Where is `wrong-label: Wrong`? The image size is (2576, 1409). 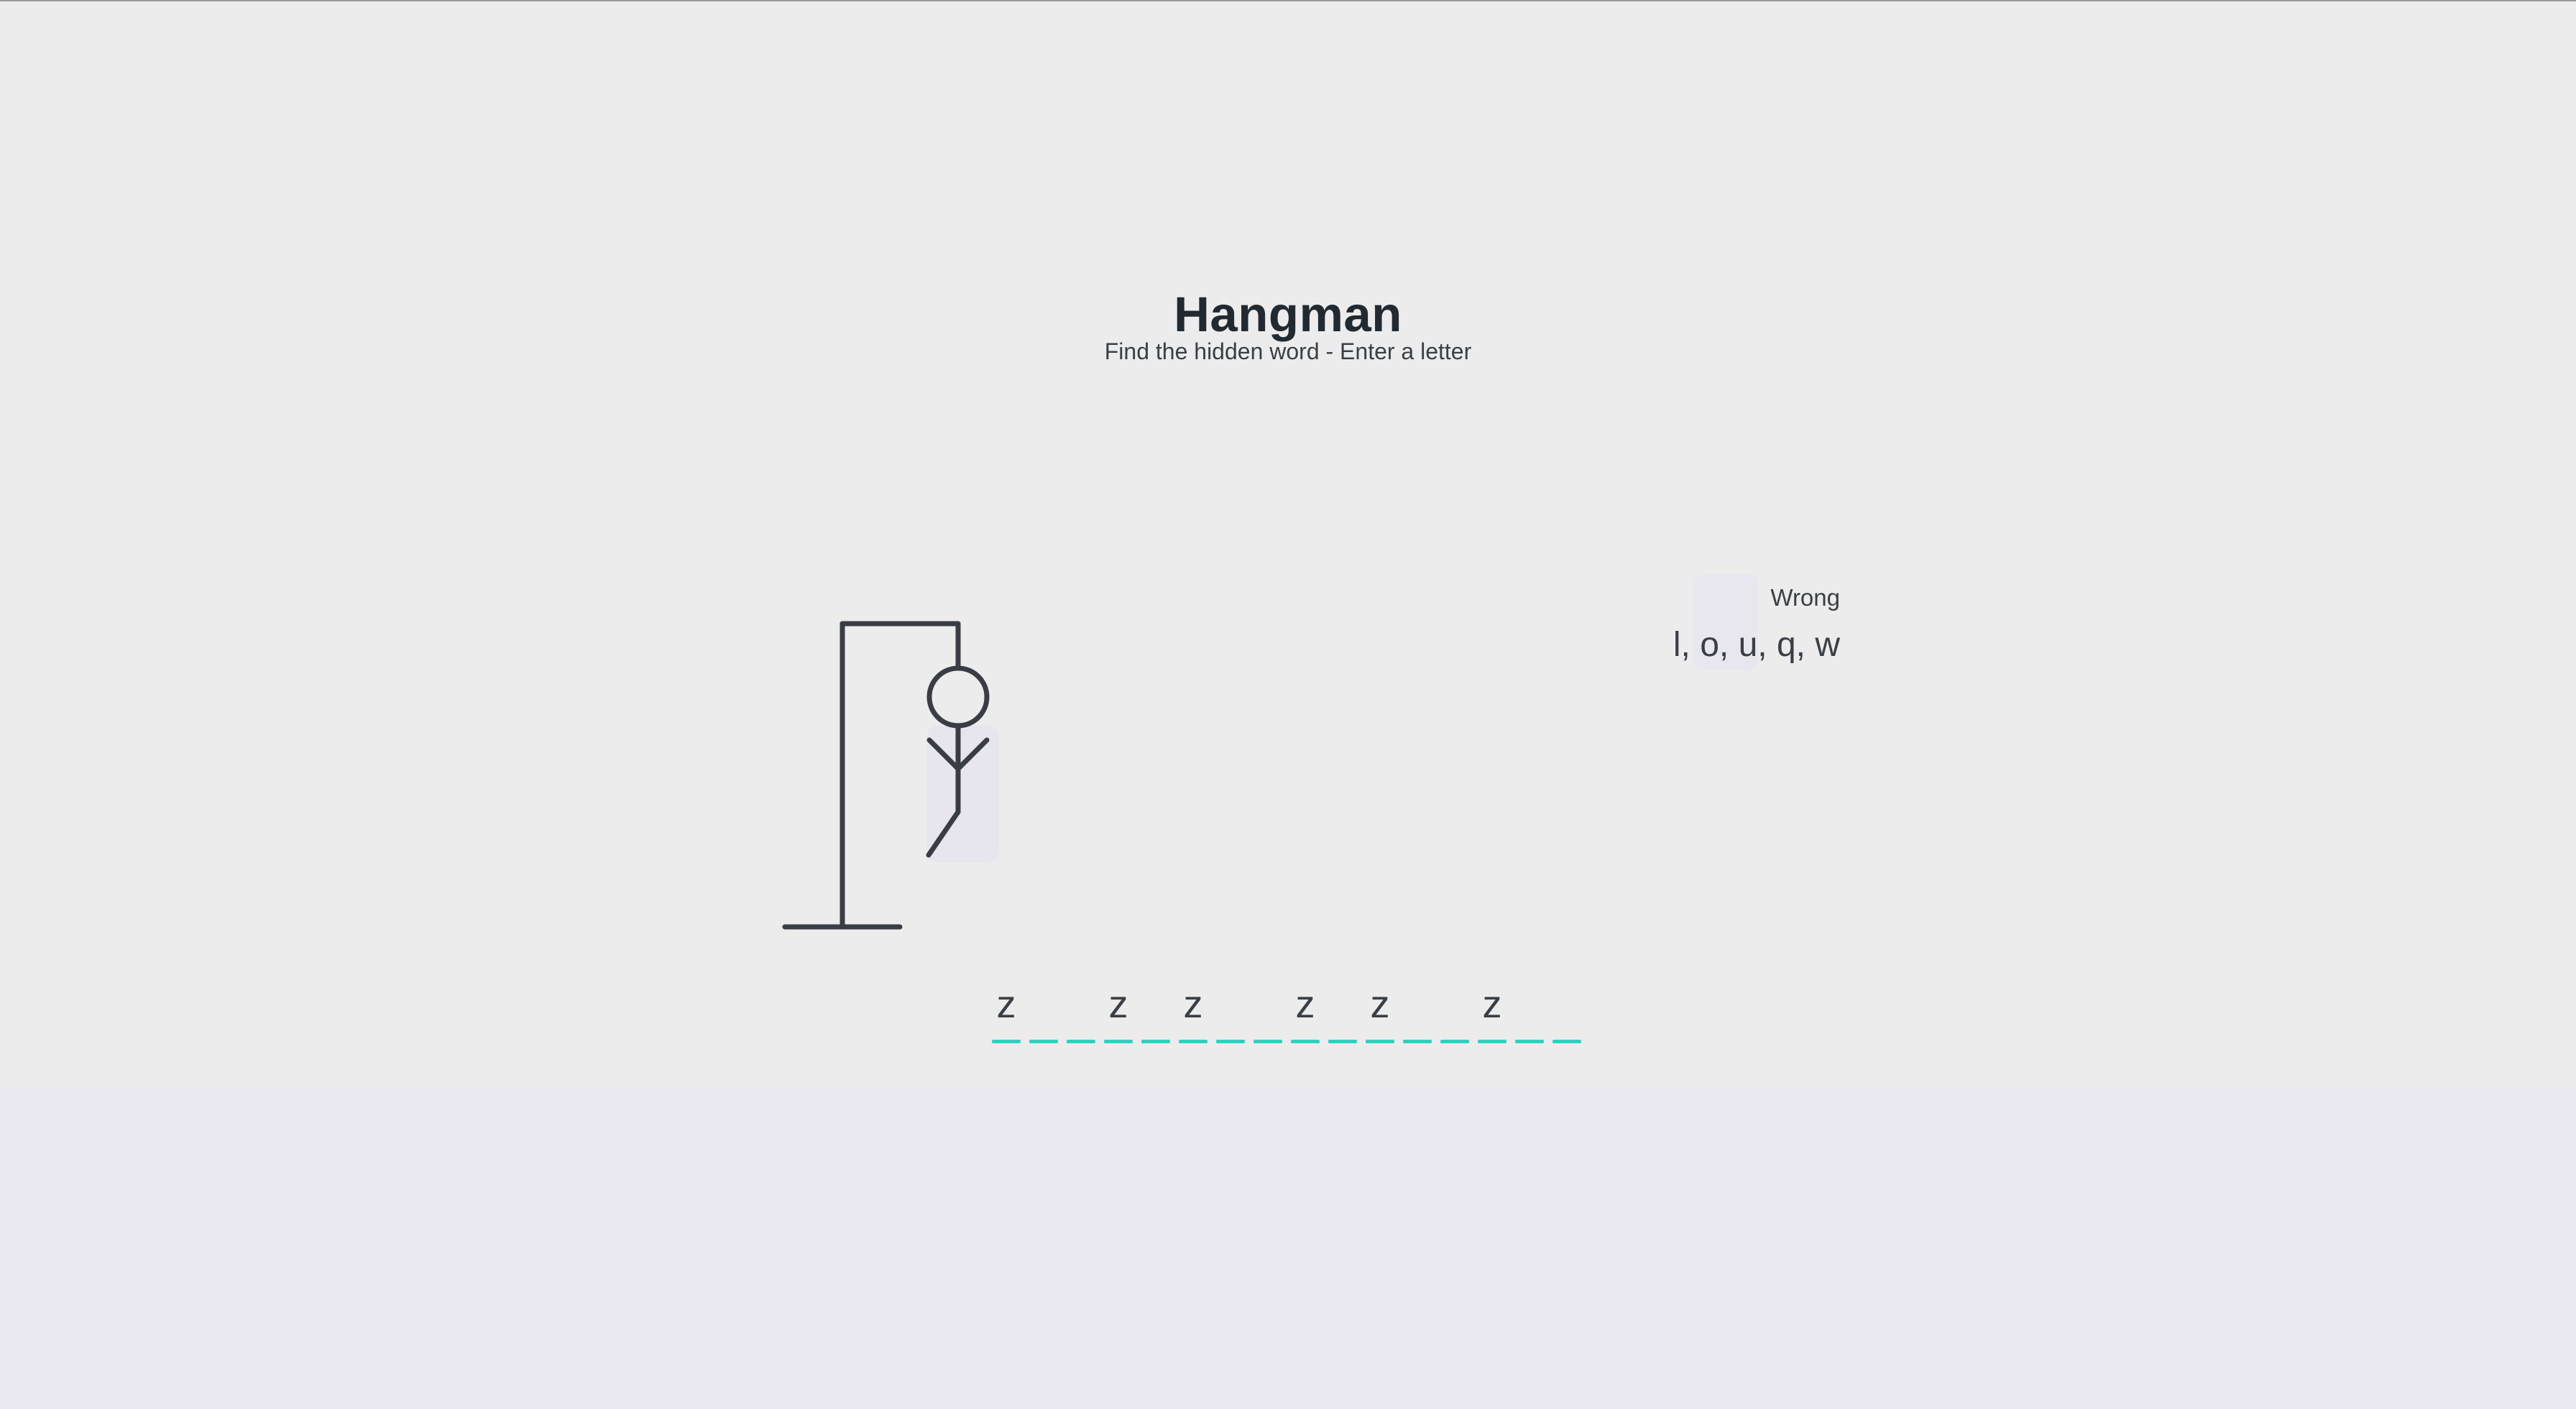
wrong-label: Wrong is located at coordinates (1805, 598).